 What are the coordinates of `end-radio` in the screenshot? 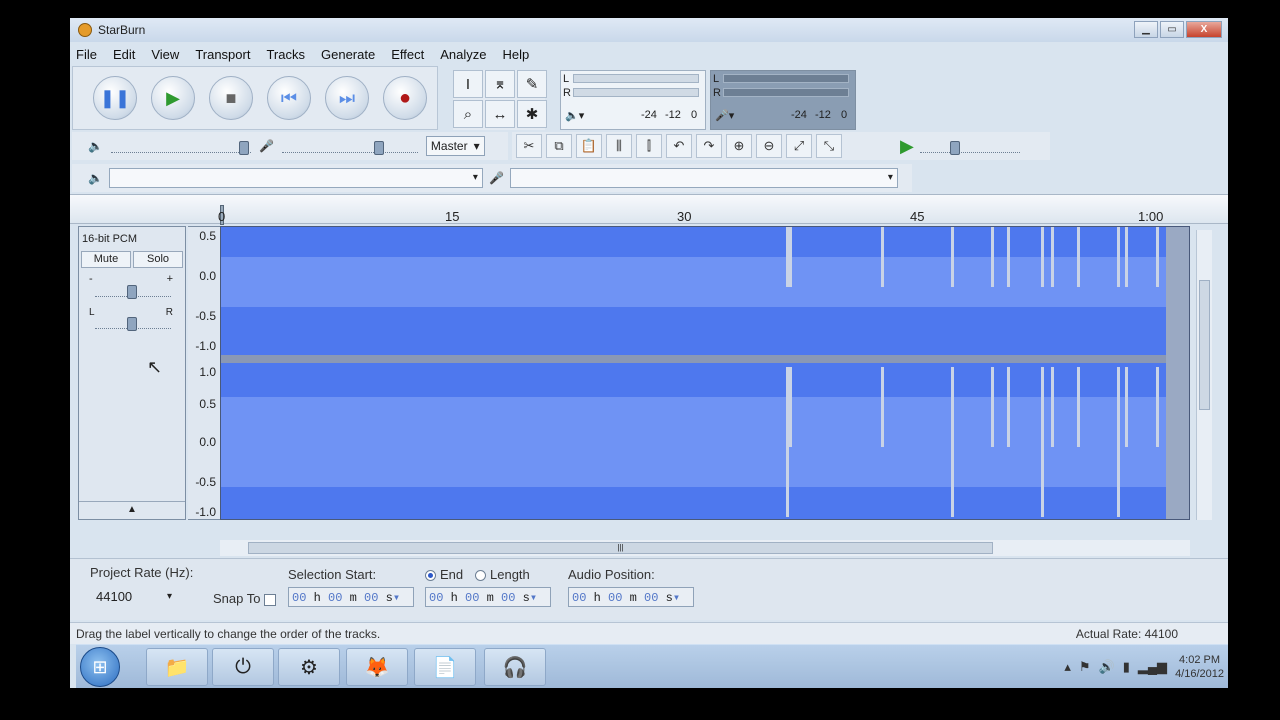 It's located at (430, 576).